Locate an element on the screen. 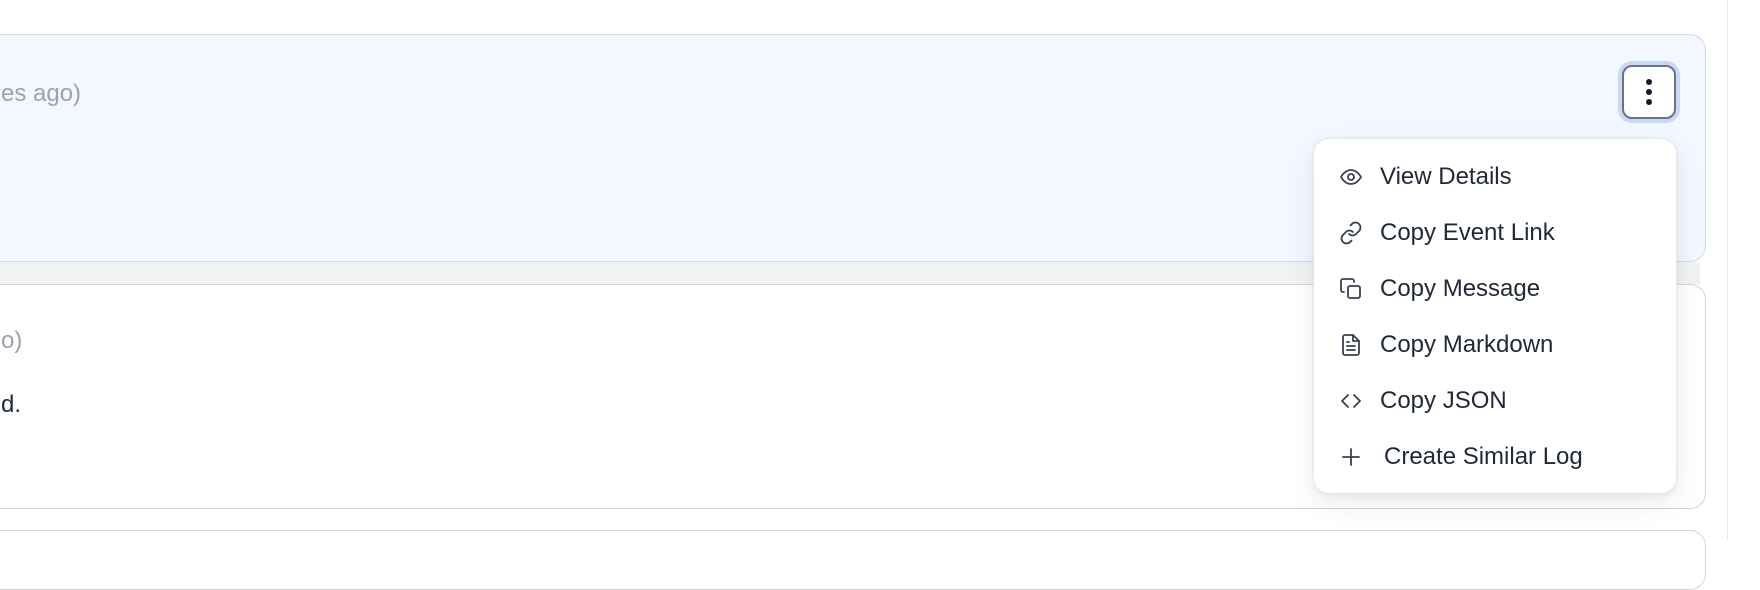  menu-item-copy-event-link: Copy Event Link is located at coordinates (1495, 233).